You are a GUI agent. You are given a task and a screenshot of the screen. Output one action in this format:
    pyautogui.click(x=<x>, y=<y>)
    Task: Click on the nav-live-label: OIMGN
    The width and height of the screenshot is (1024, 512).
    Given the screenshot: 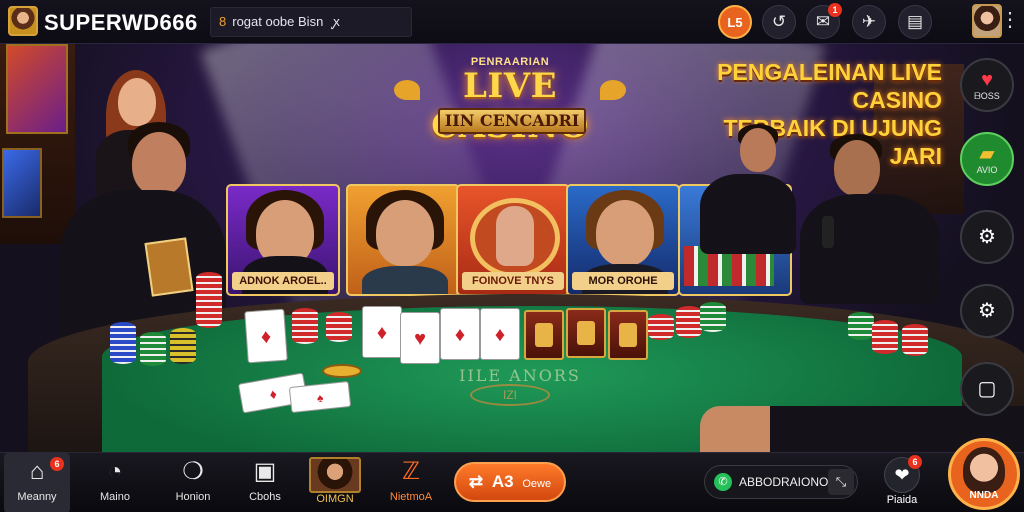 What is the action you would take?
    pyautogui.click(x=335, y=499)
    